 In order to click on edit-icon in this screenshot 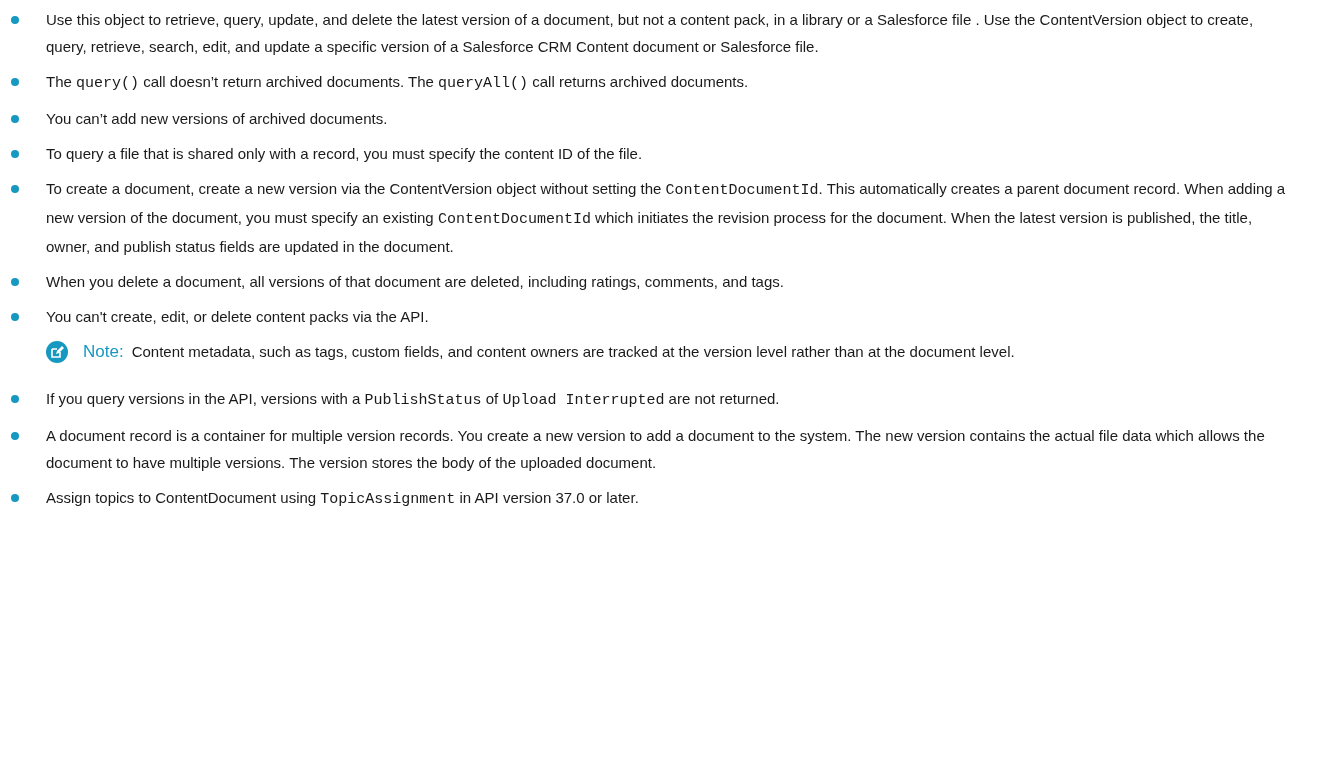, I will do `click(57, 352)`.